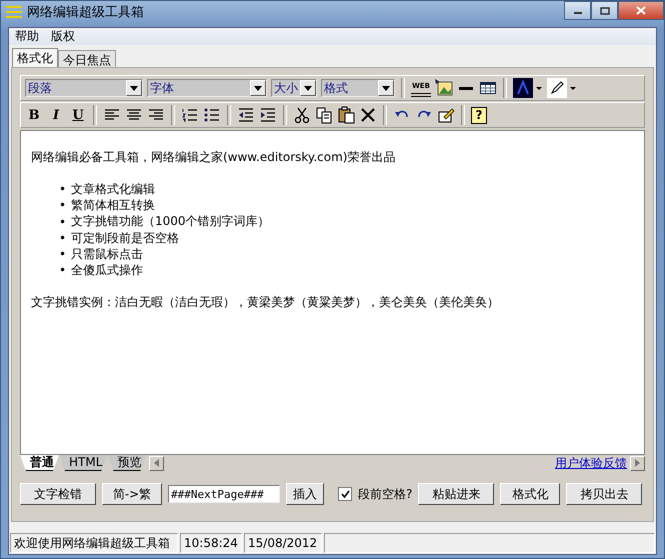 The image size is (665, 559). Describe the element at coordinates (56, 115) in the screenshot. I see `format-button: I` at that location.